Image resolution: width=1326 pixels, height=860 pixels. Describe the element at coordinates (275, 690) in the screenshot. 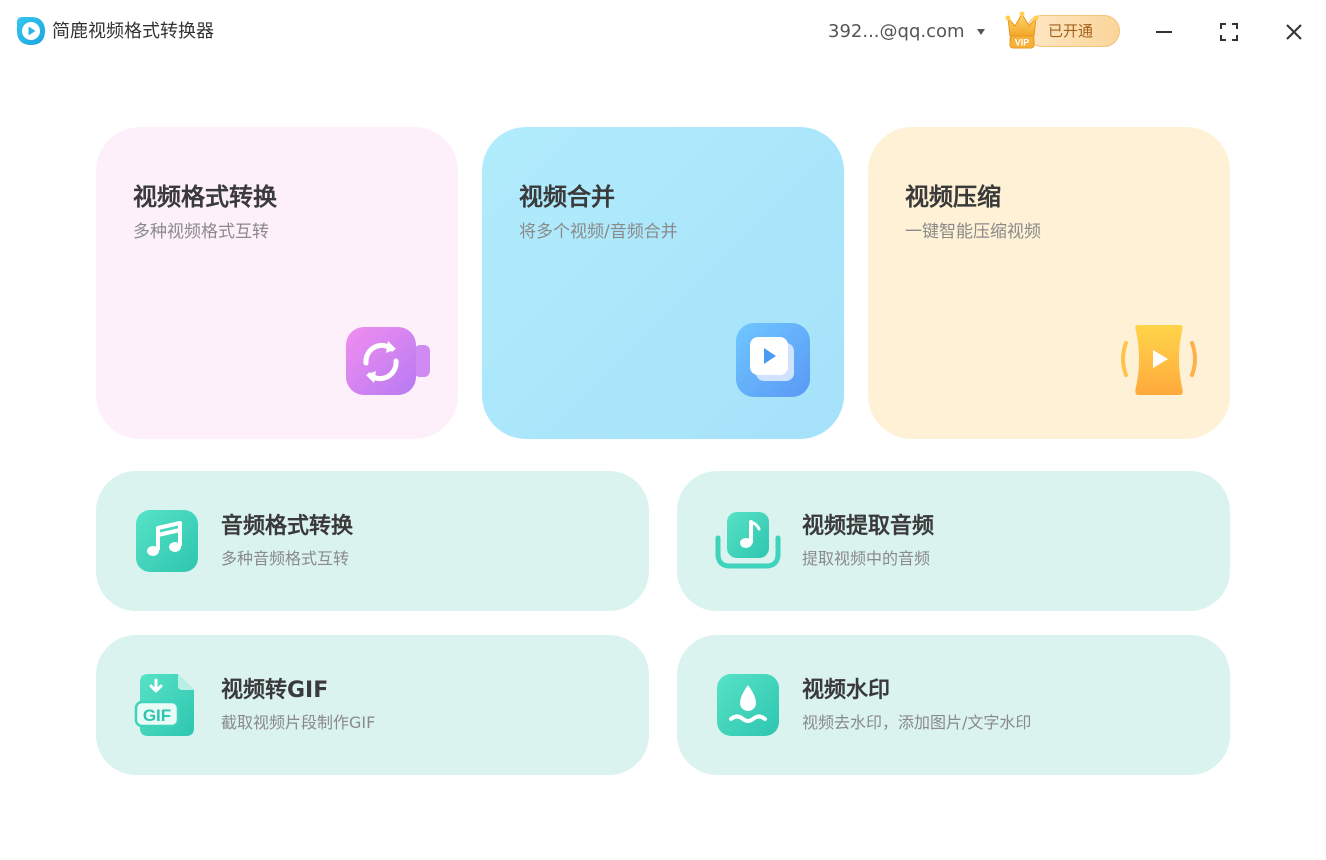

I see `card-title: 视频转GIF` at that location.